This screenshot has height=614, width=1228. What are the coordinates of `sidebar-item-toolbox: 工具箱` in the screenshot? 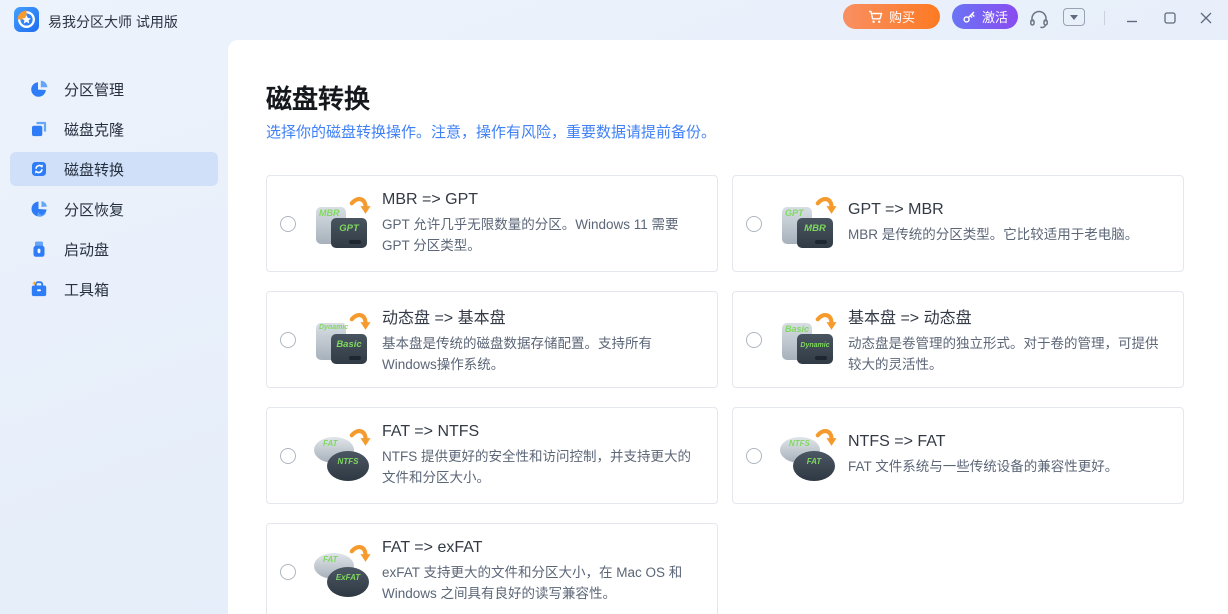 It's located at (114, 289).